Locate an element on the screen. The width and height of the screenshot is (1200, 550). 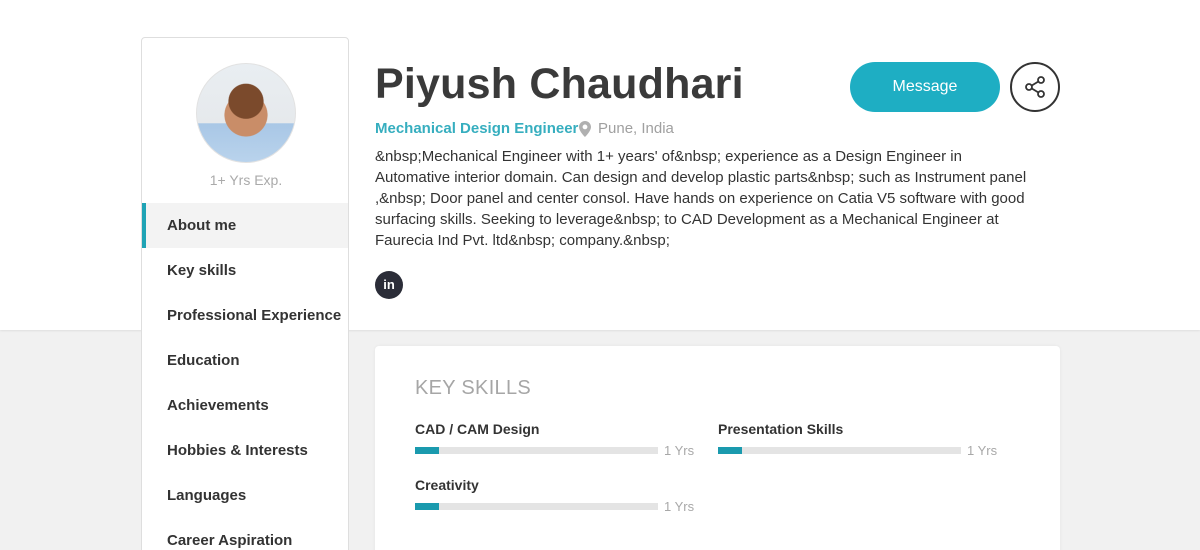
skill-name: Creativity is located at coordinates (447, 485).